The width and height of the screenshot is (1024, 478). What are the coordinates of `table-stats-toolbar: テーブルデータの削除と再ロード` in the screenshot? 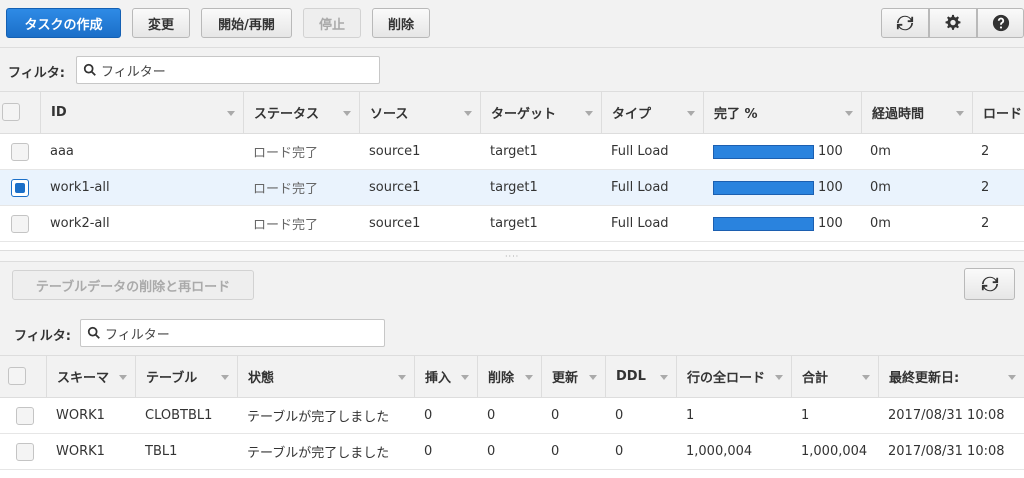 It's located at (512, 286).